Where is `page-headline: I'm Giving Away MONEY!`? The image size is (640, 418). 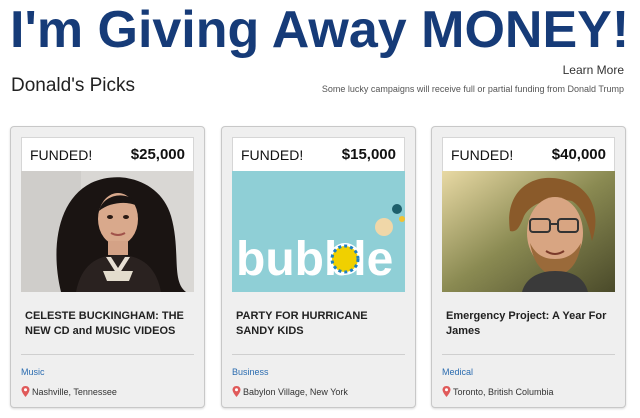 page-headline: I'm Giving Away MONEY! is located at coordinates (320, 30).